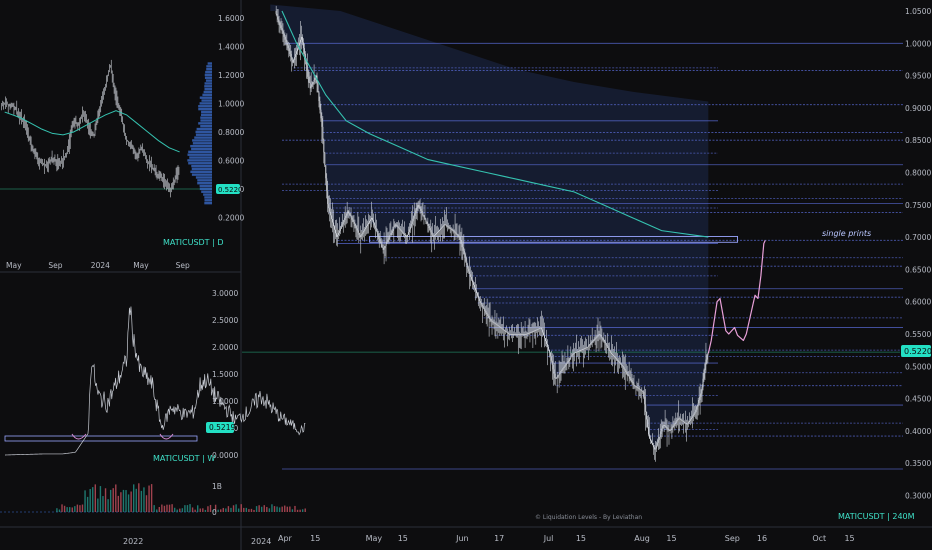  Describe the element at coordinates (918, 11) in the screenshot. I see `main-y-tick: 1.0500` at that location.